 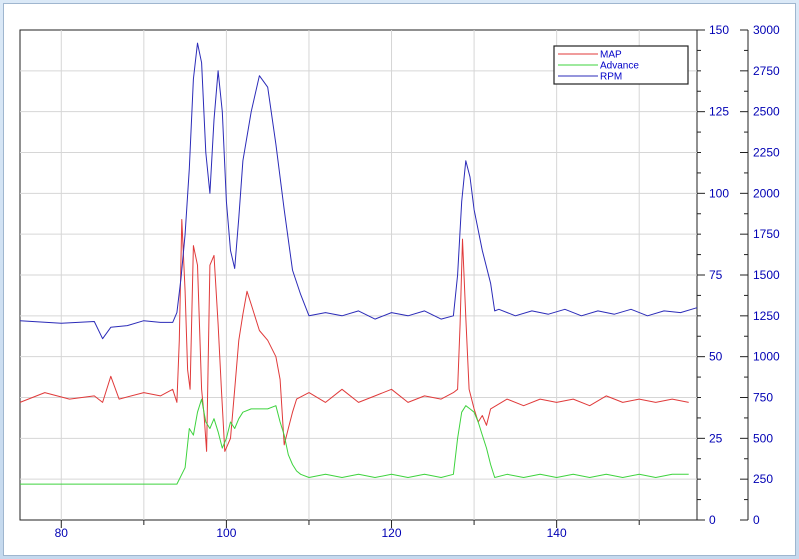 What do you see at coordinates (766, 193) in the screenshot?
I see `y-right-tick-label: 2000` at bounding box center [766, 193].